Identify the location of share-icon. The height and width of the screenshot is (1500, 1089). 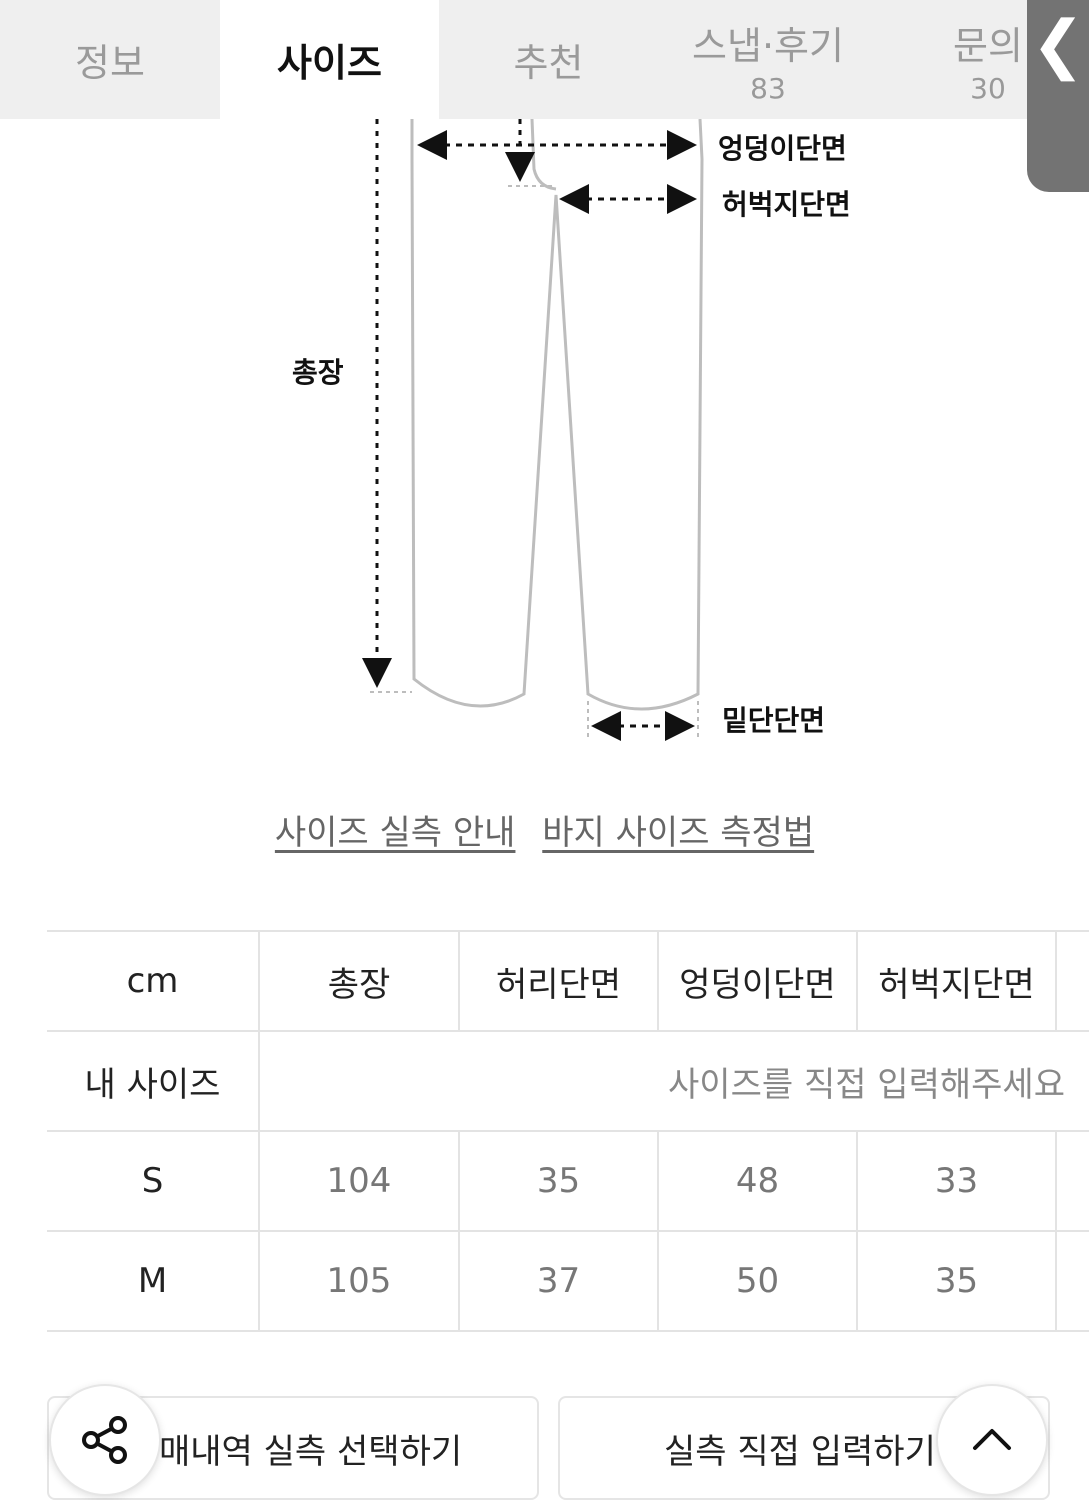
(104, 1440).